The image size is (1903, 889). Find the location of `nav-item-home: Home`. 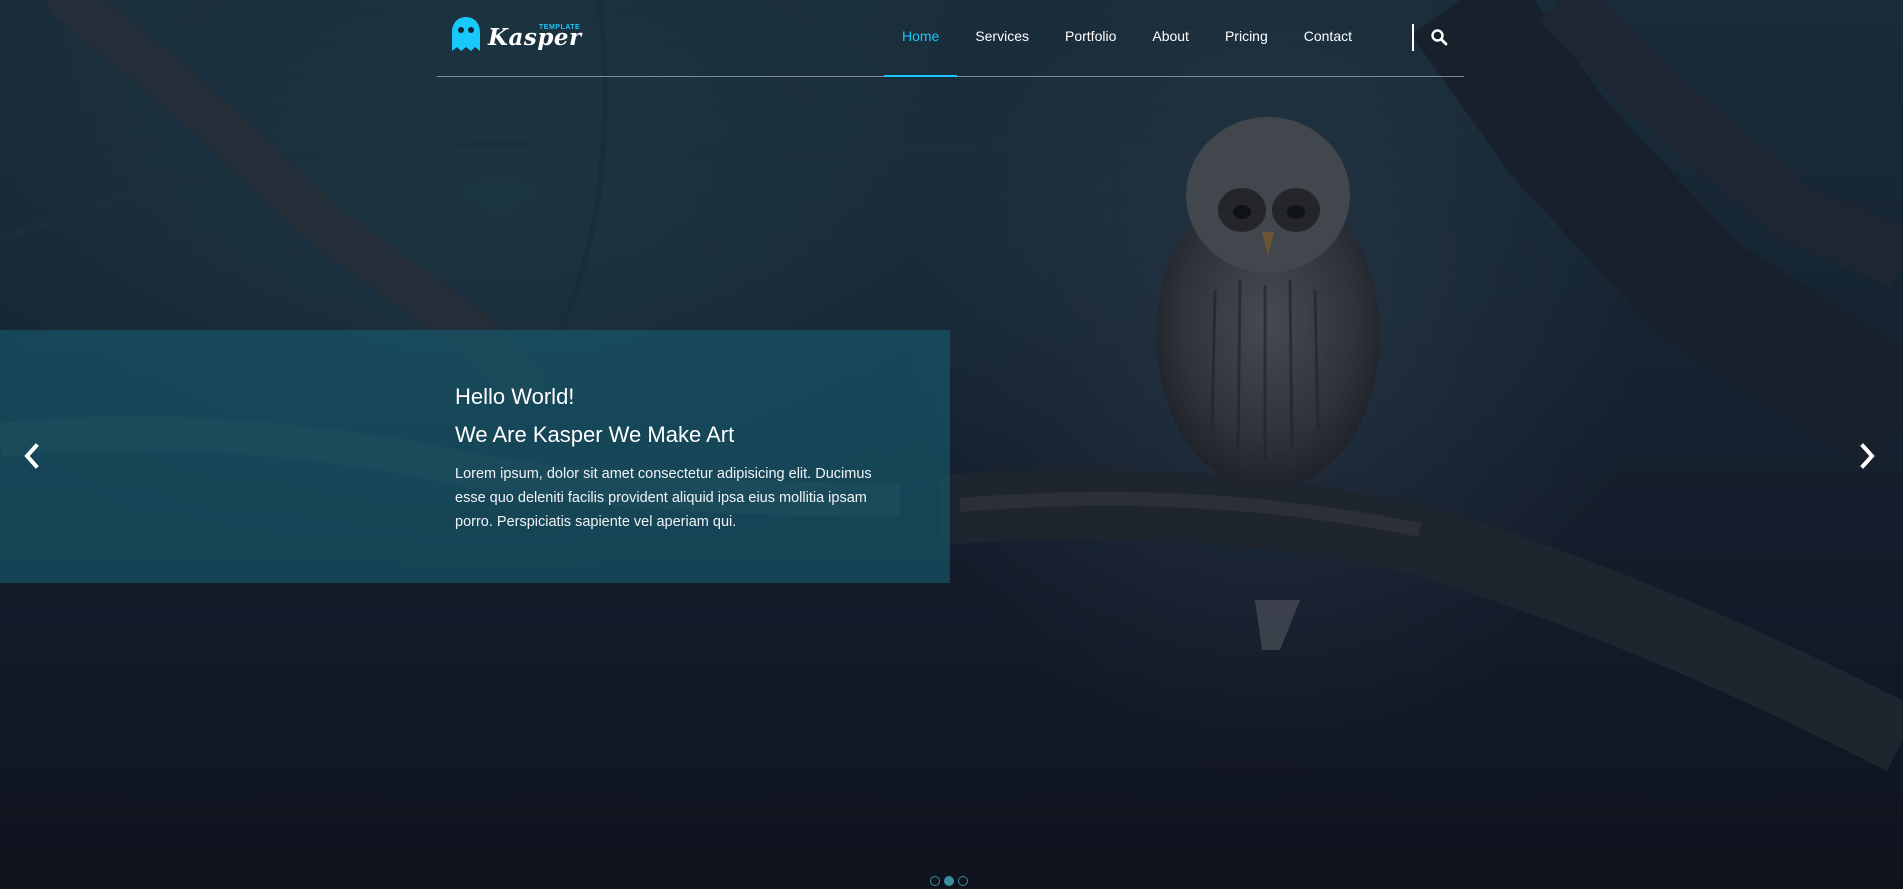

nav-item-home: Home is located at coordinates (920, 38).